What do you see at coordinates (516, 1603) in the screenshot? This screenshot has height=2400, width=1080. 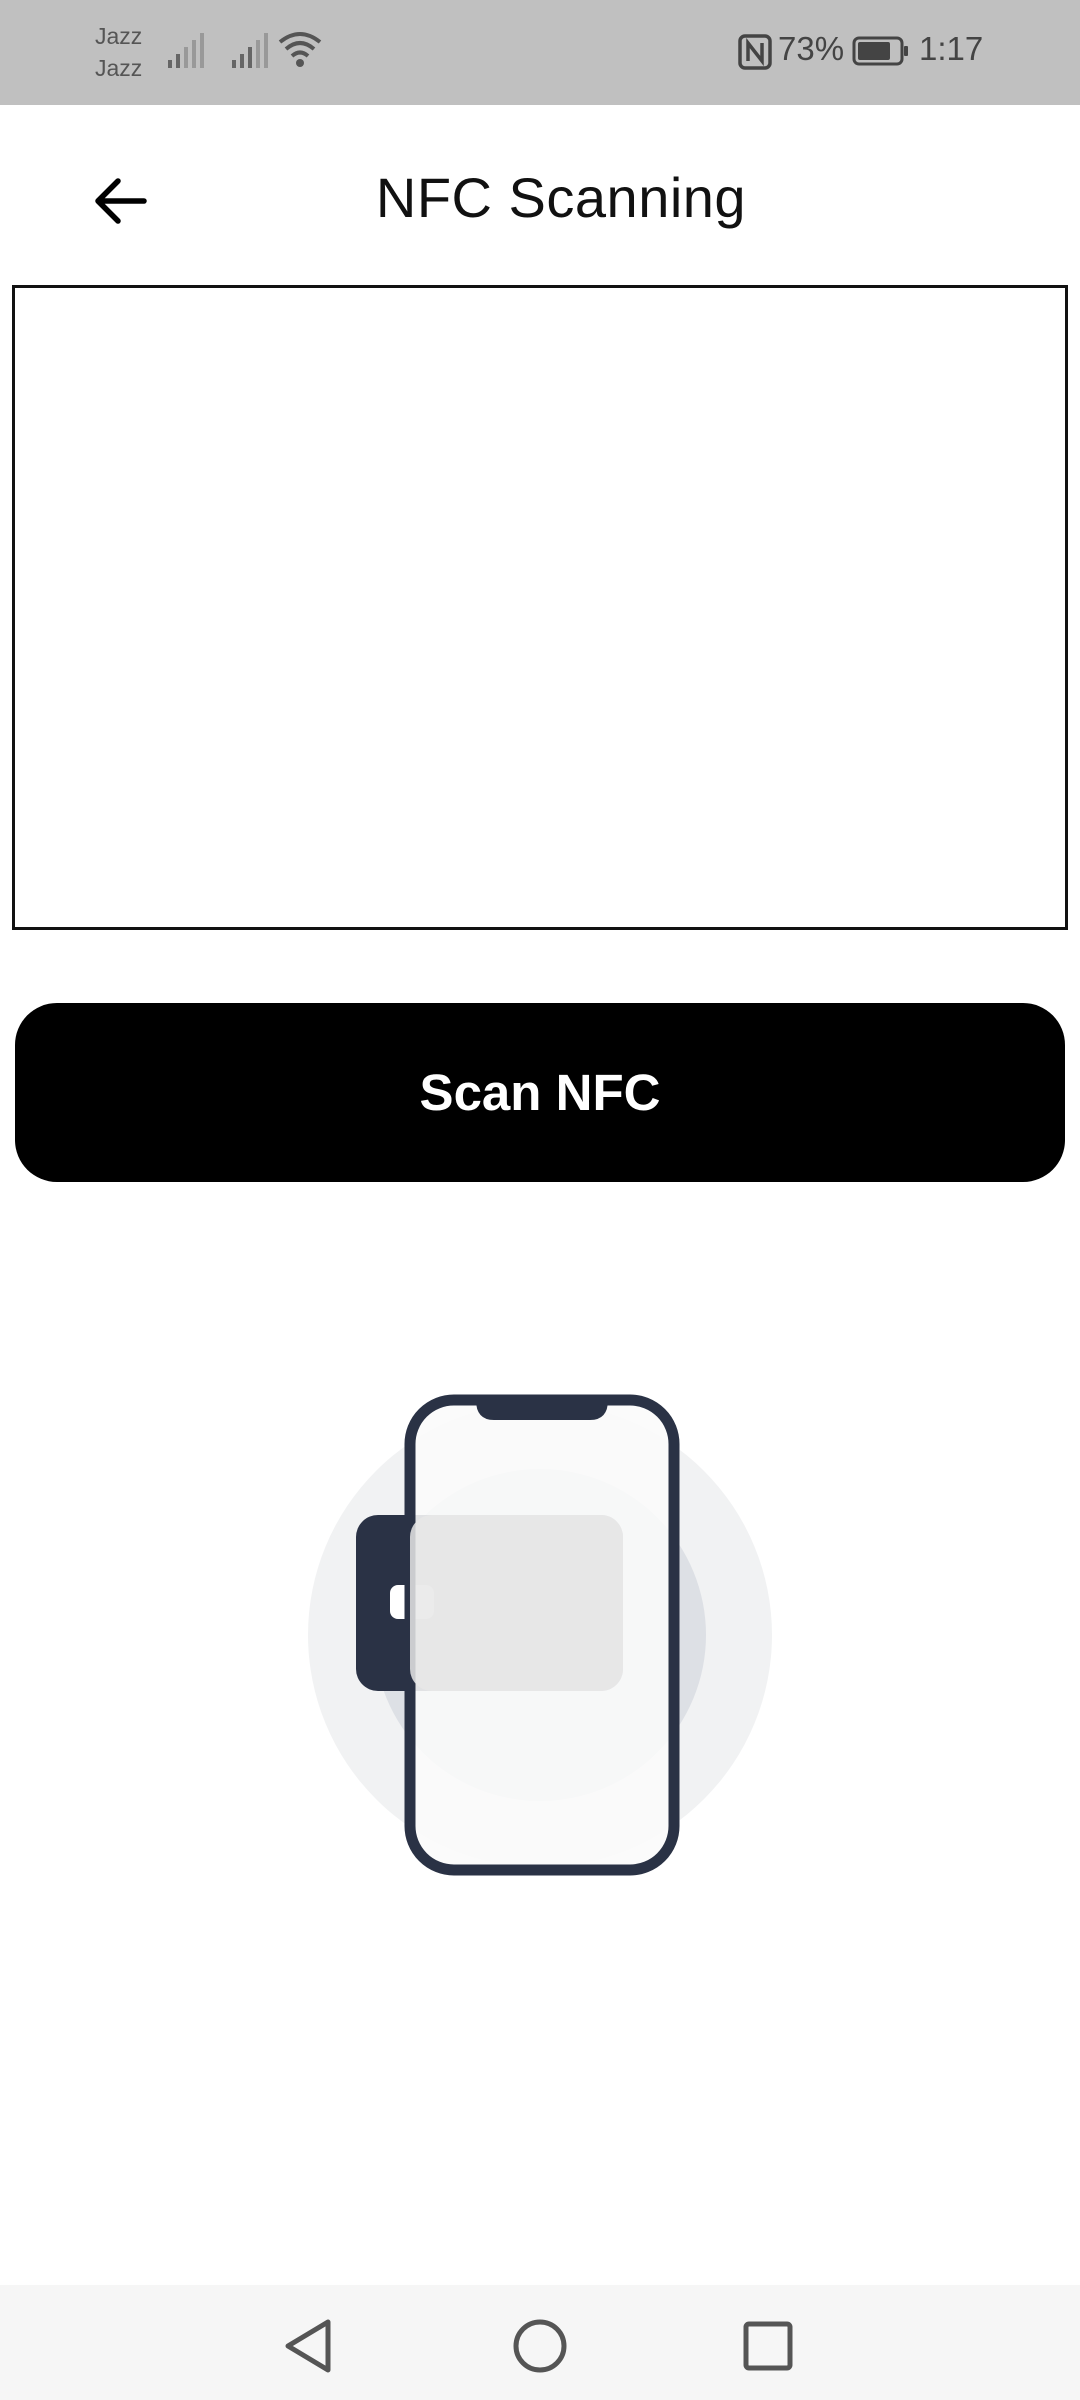 I see `card-ghost-overlay` at bounding box center [516, 1603].